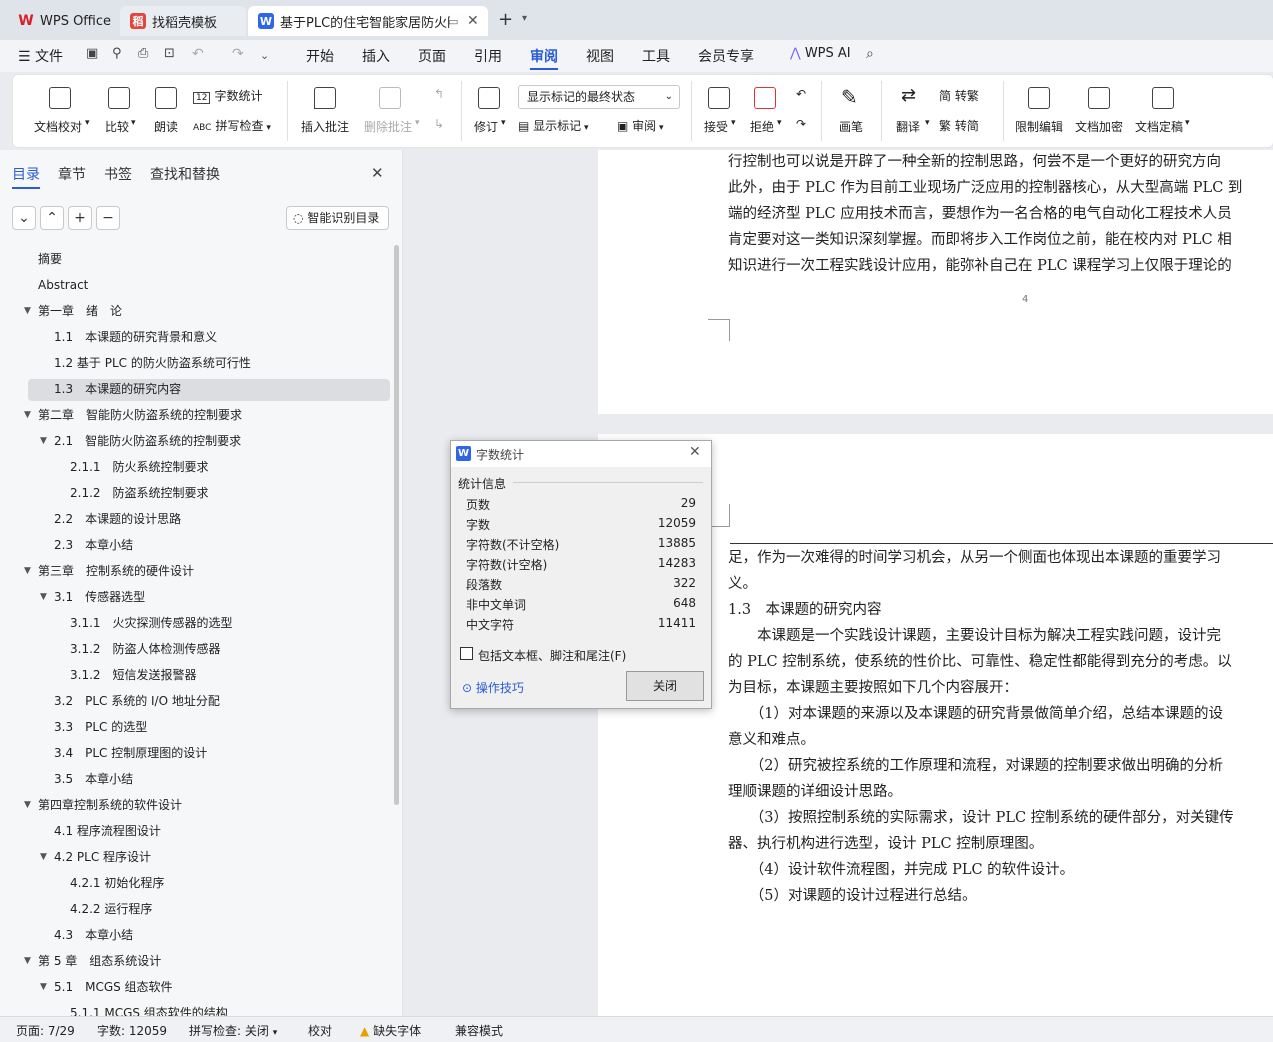 The width and height of the screenshot is (1273, 1042). What do you see at coordinates (870, 54) in the screenshot?
I see `search-icon: ⌕` at bounding box center [870, 54].